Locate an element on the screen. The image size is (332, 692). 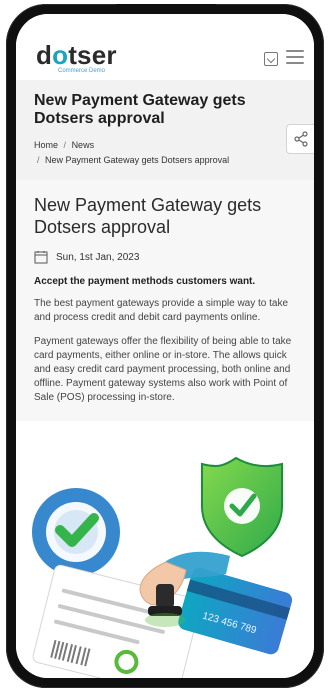
share-icon is located at coordinates (301, 139).